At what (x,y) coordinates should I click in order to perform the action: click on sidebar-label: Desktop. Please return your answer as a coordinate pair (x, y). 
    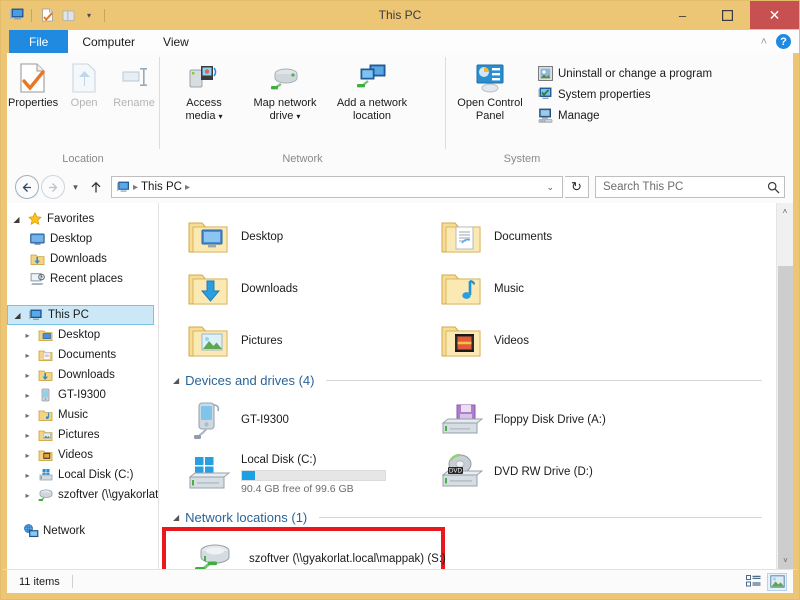
    Looking at the image, I should click on (71, 239).